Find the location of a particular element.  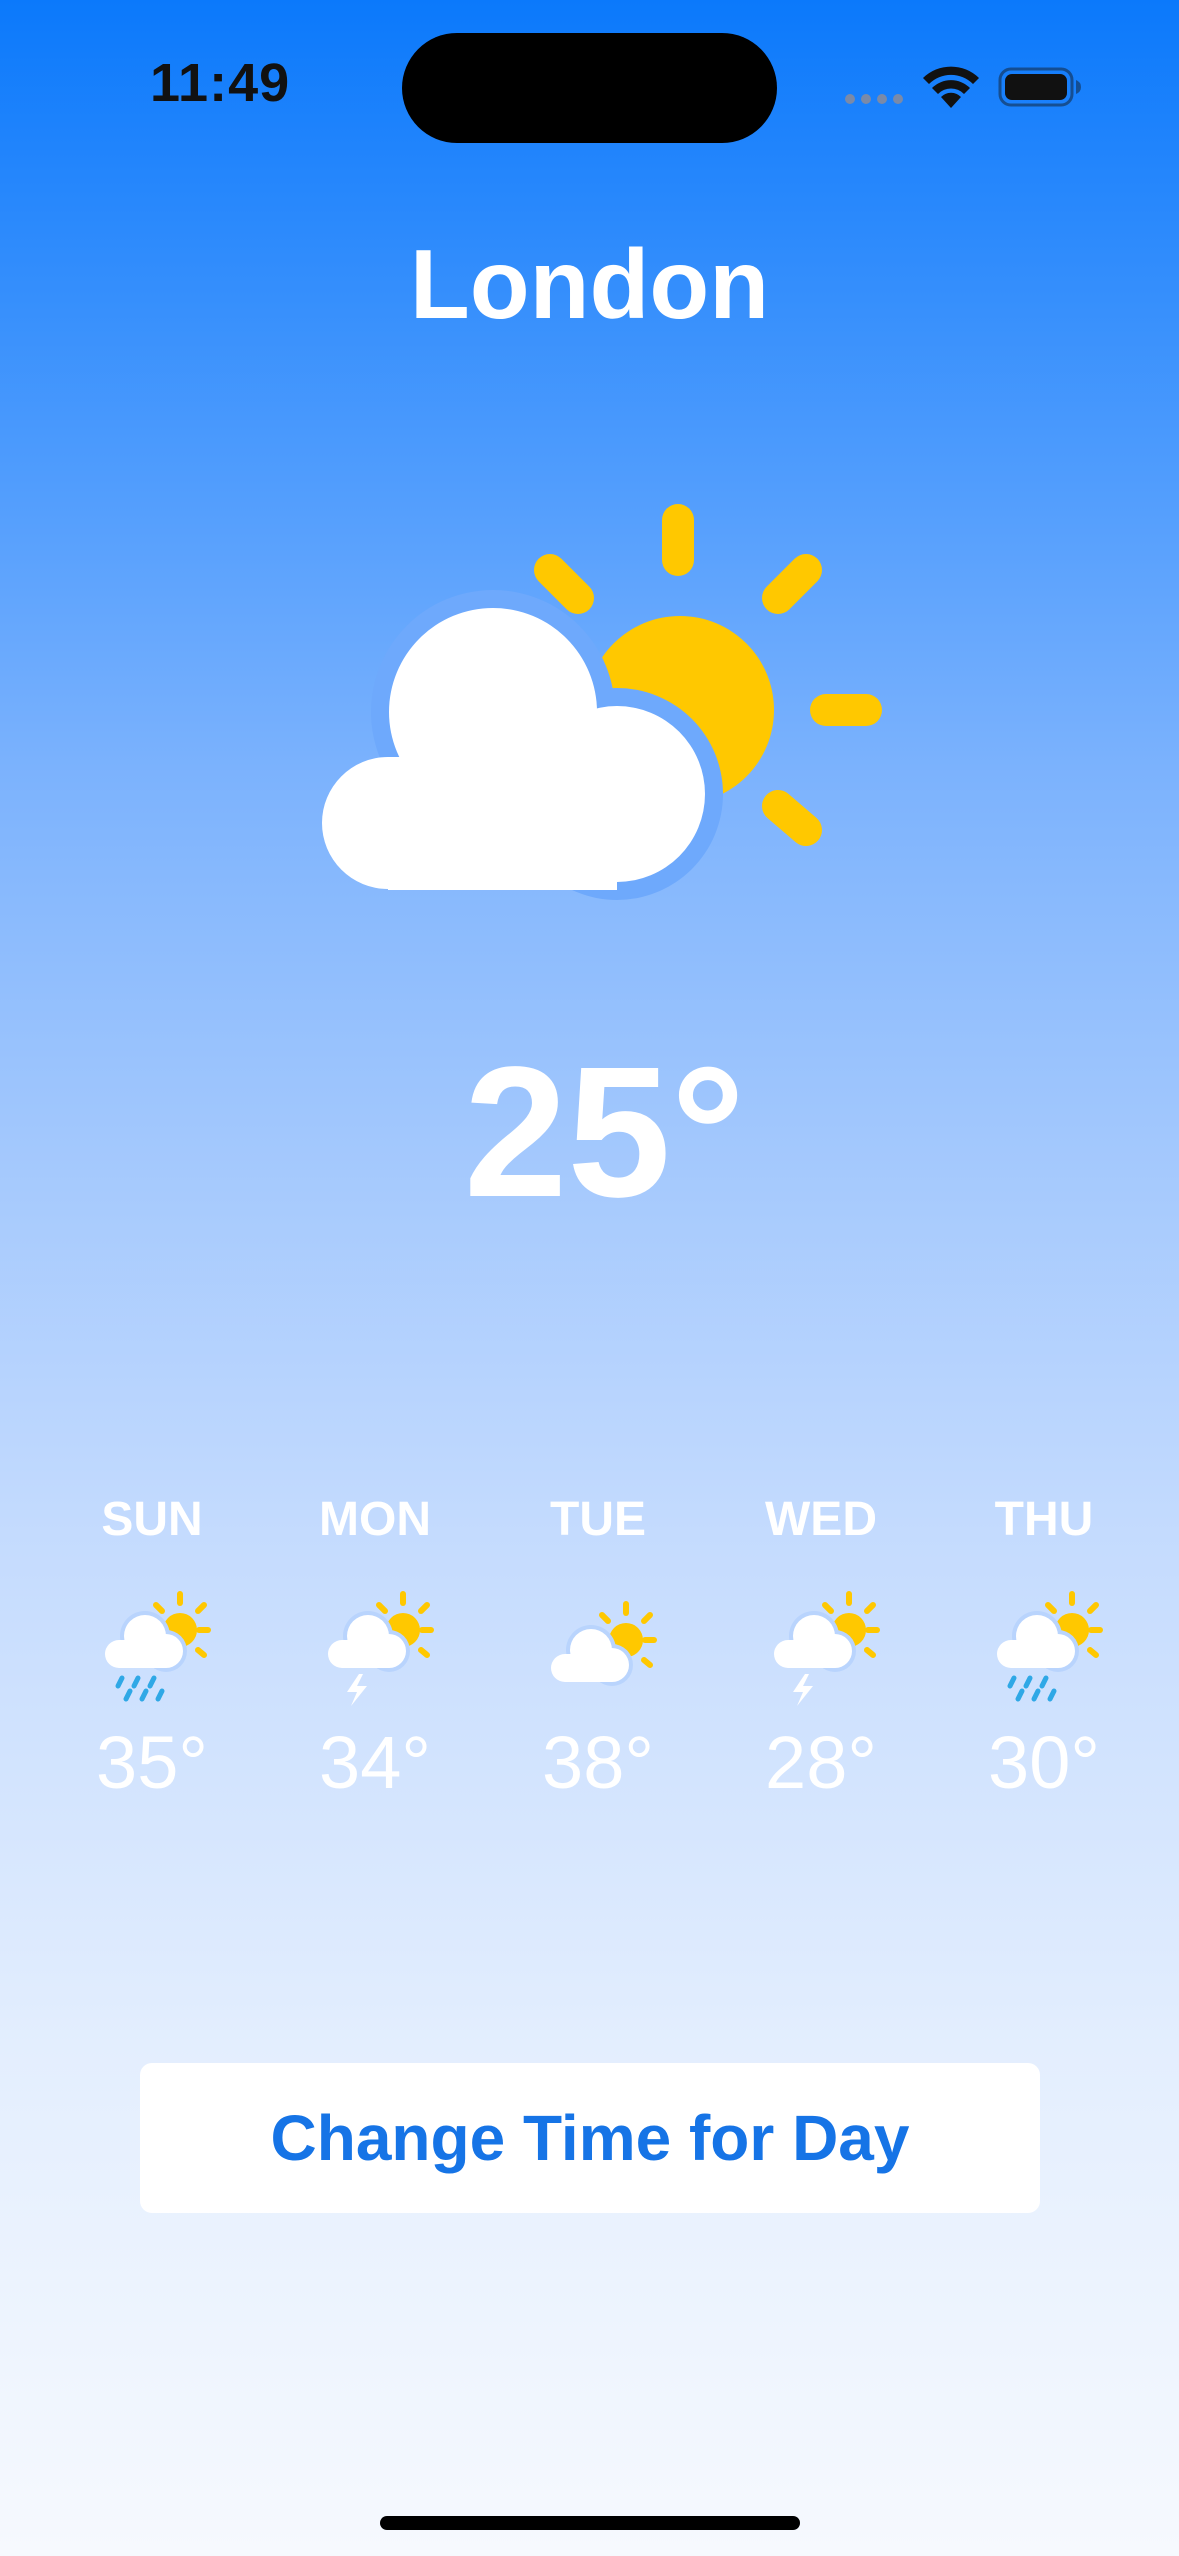

forecast-day: THU 30° is located at coordinates (1044, 1645).